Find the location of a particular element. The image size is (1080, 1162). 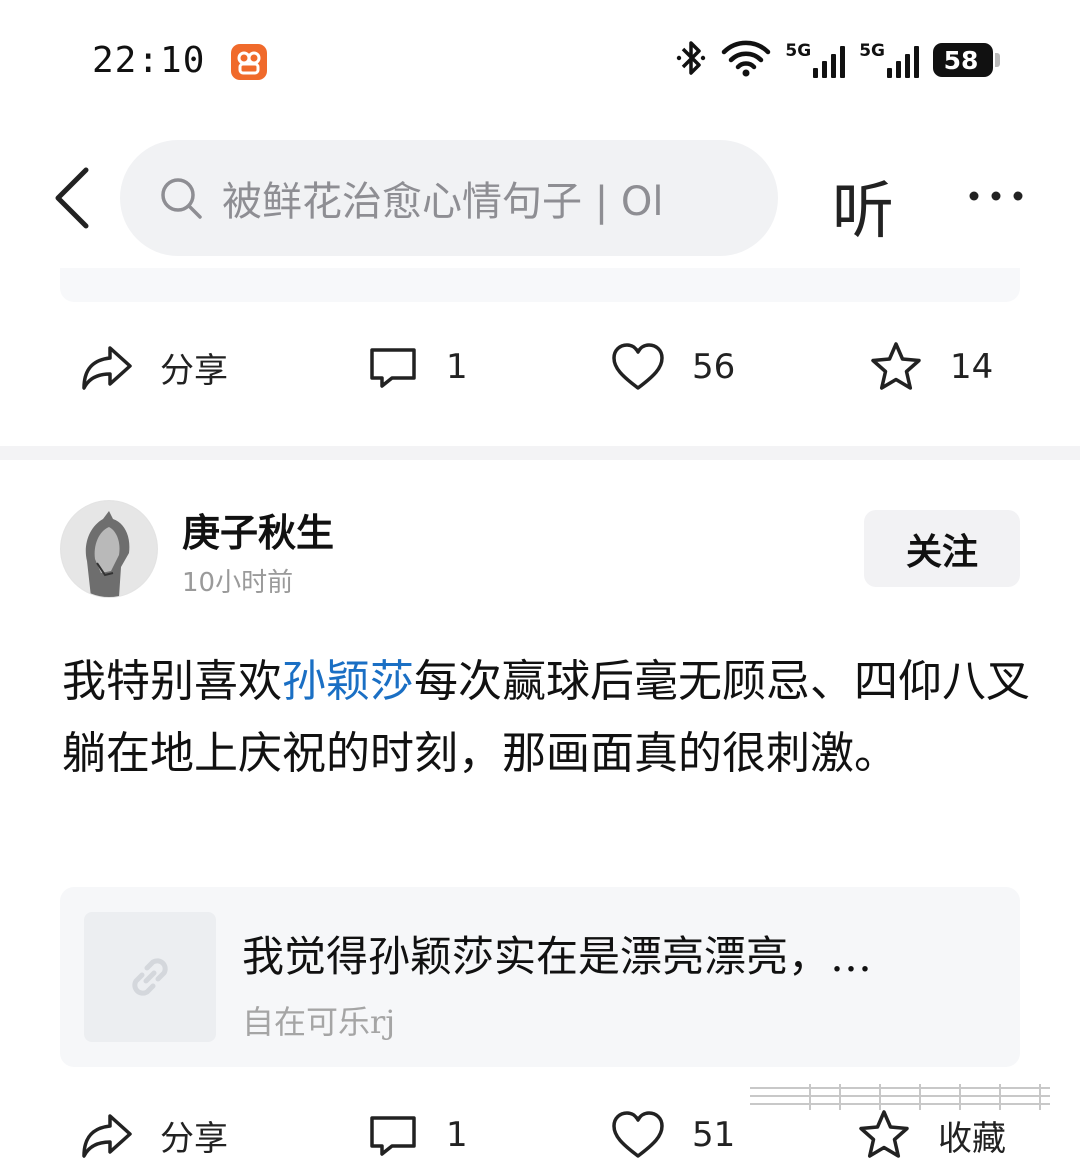

battery-icon: 58 is located at coordinates (963, 60).